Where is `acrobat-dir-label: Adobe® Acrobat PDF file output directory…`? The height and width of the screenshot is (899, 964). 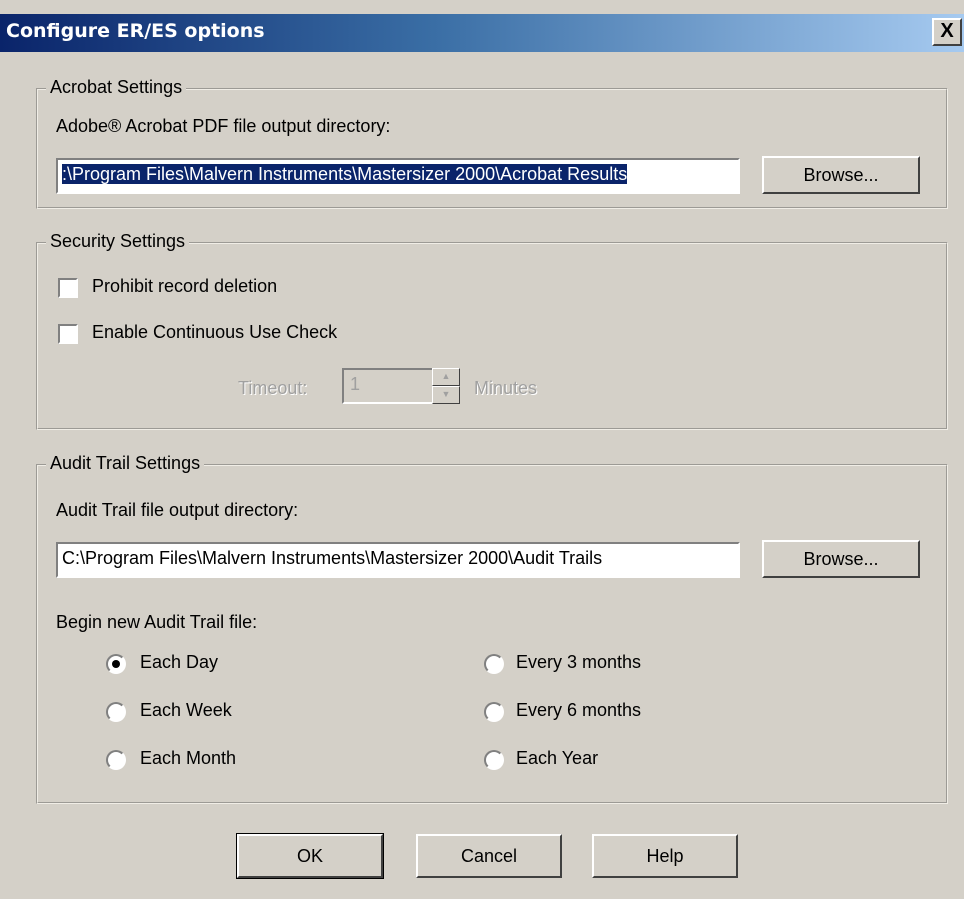 acrobat-dir-label: Adobe® Acrobat PDF file output directory… is located at coordinates (223, 126).